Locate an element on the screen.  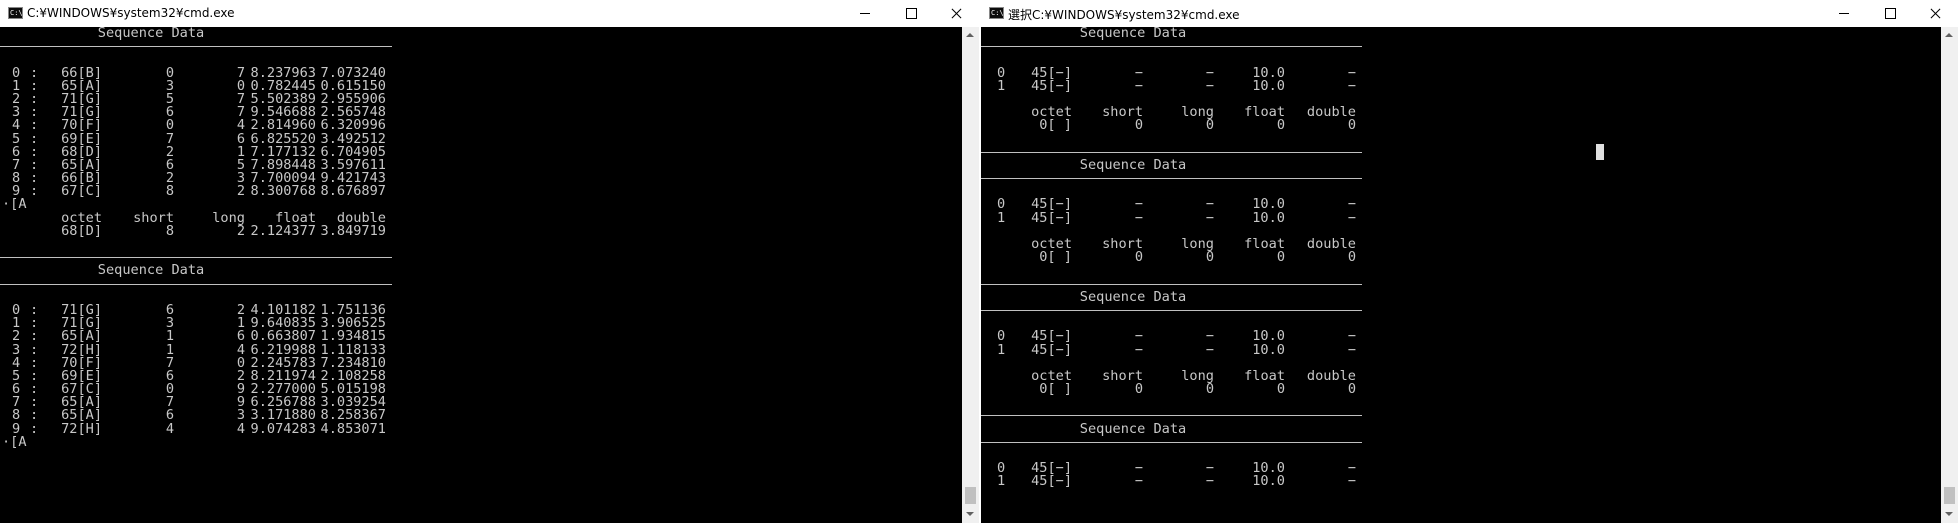
data-row: 3:71[G] 6 7 9.546688 2.565748 is located at coordinates (481, 112).